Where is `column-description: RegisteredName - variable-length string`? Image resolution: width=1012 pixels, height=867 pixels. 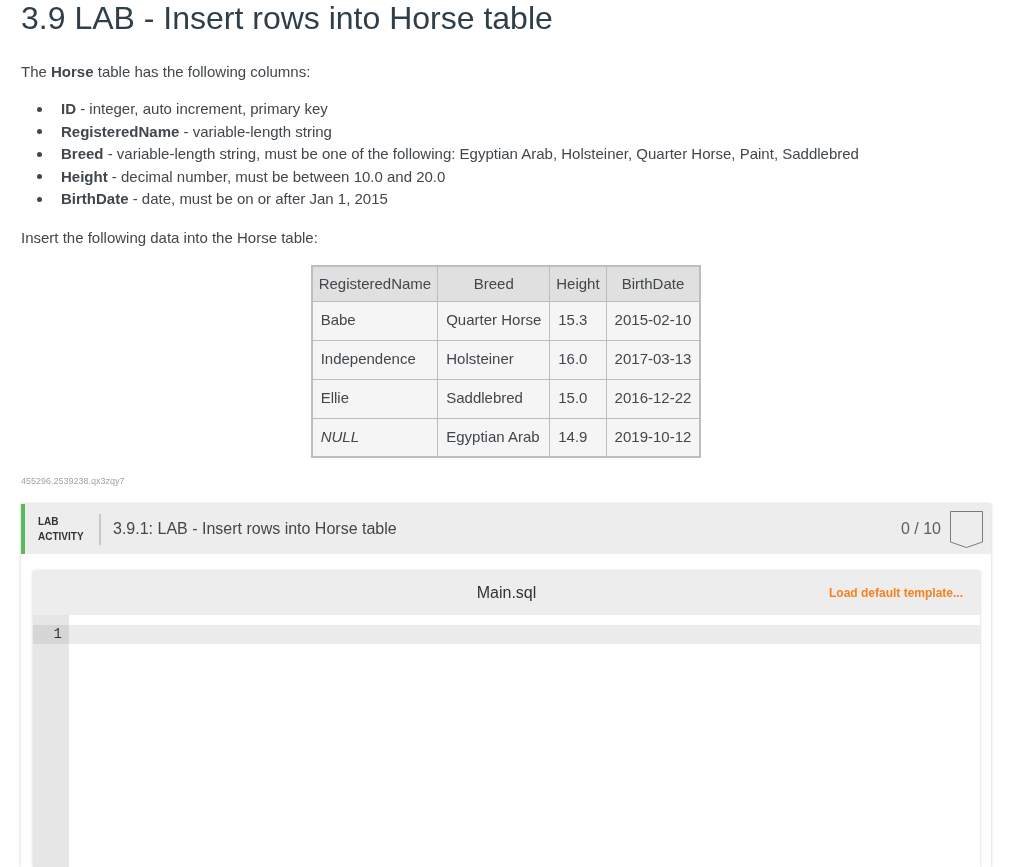 column-description: RegisteredName - variable-length string is located at coordinates (196, 131).